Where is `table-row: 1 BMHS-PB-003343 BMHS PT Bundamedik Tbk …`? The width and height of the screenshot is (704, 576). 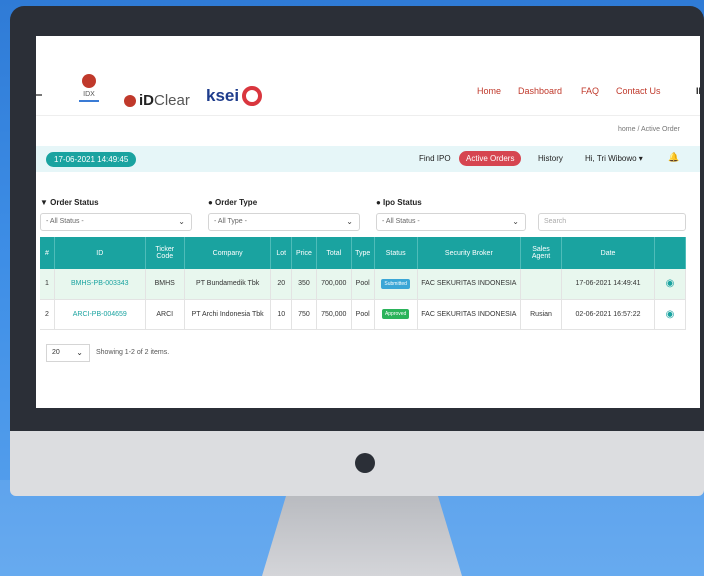 table-row: 1 BMHS-PB-003343 BMHS PT Bundamedik Tbk … is located at coordinates (363, 284).